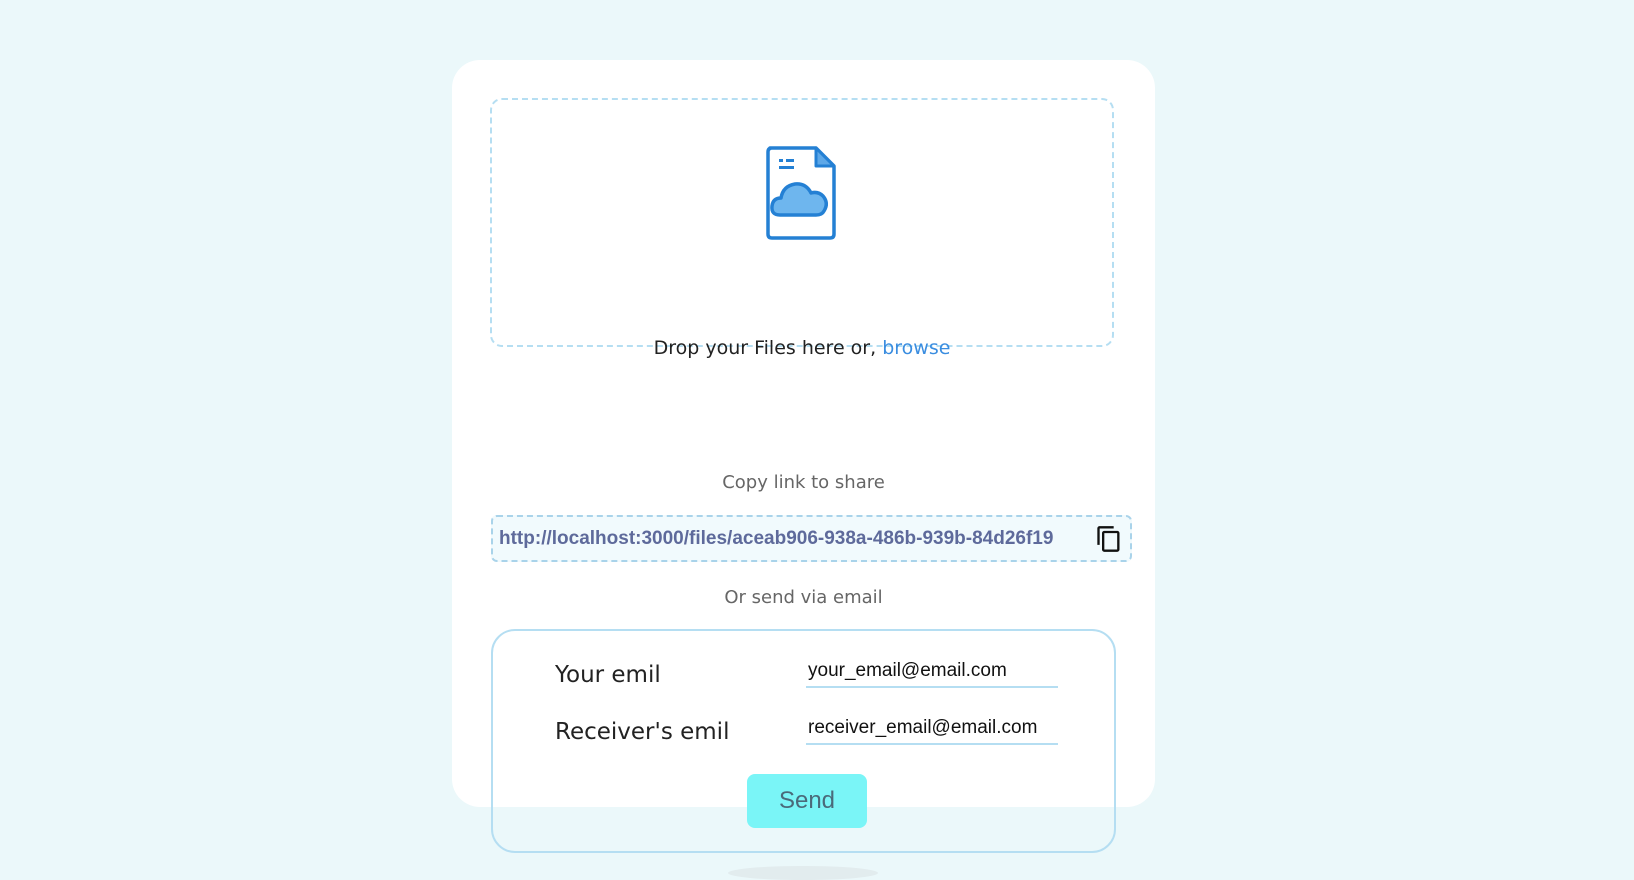 The image size is (1634, 880). I want to click on copy-icon, so click(1109, 539).